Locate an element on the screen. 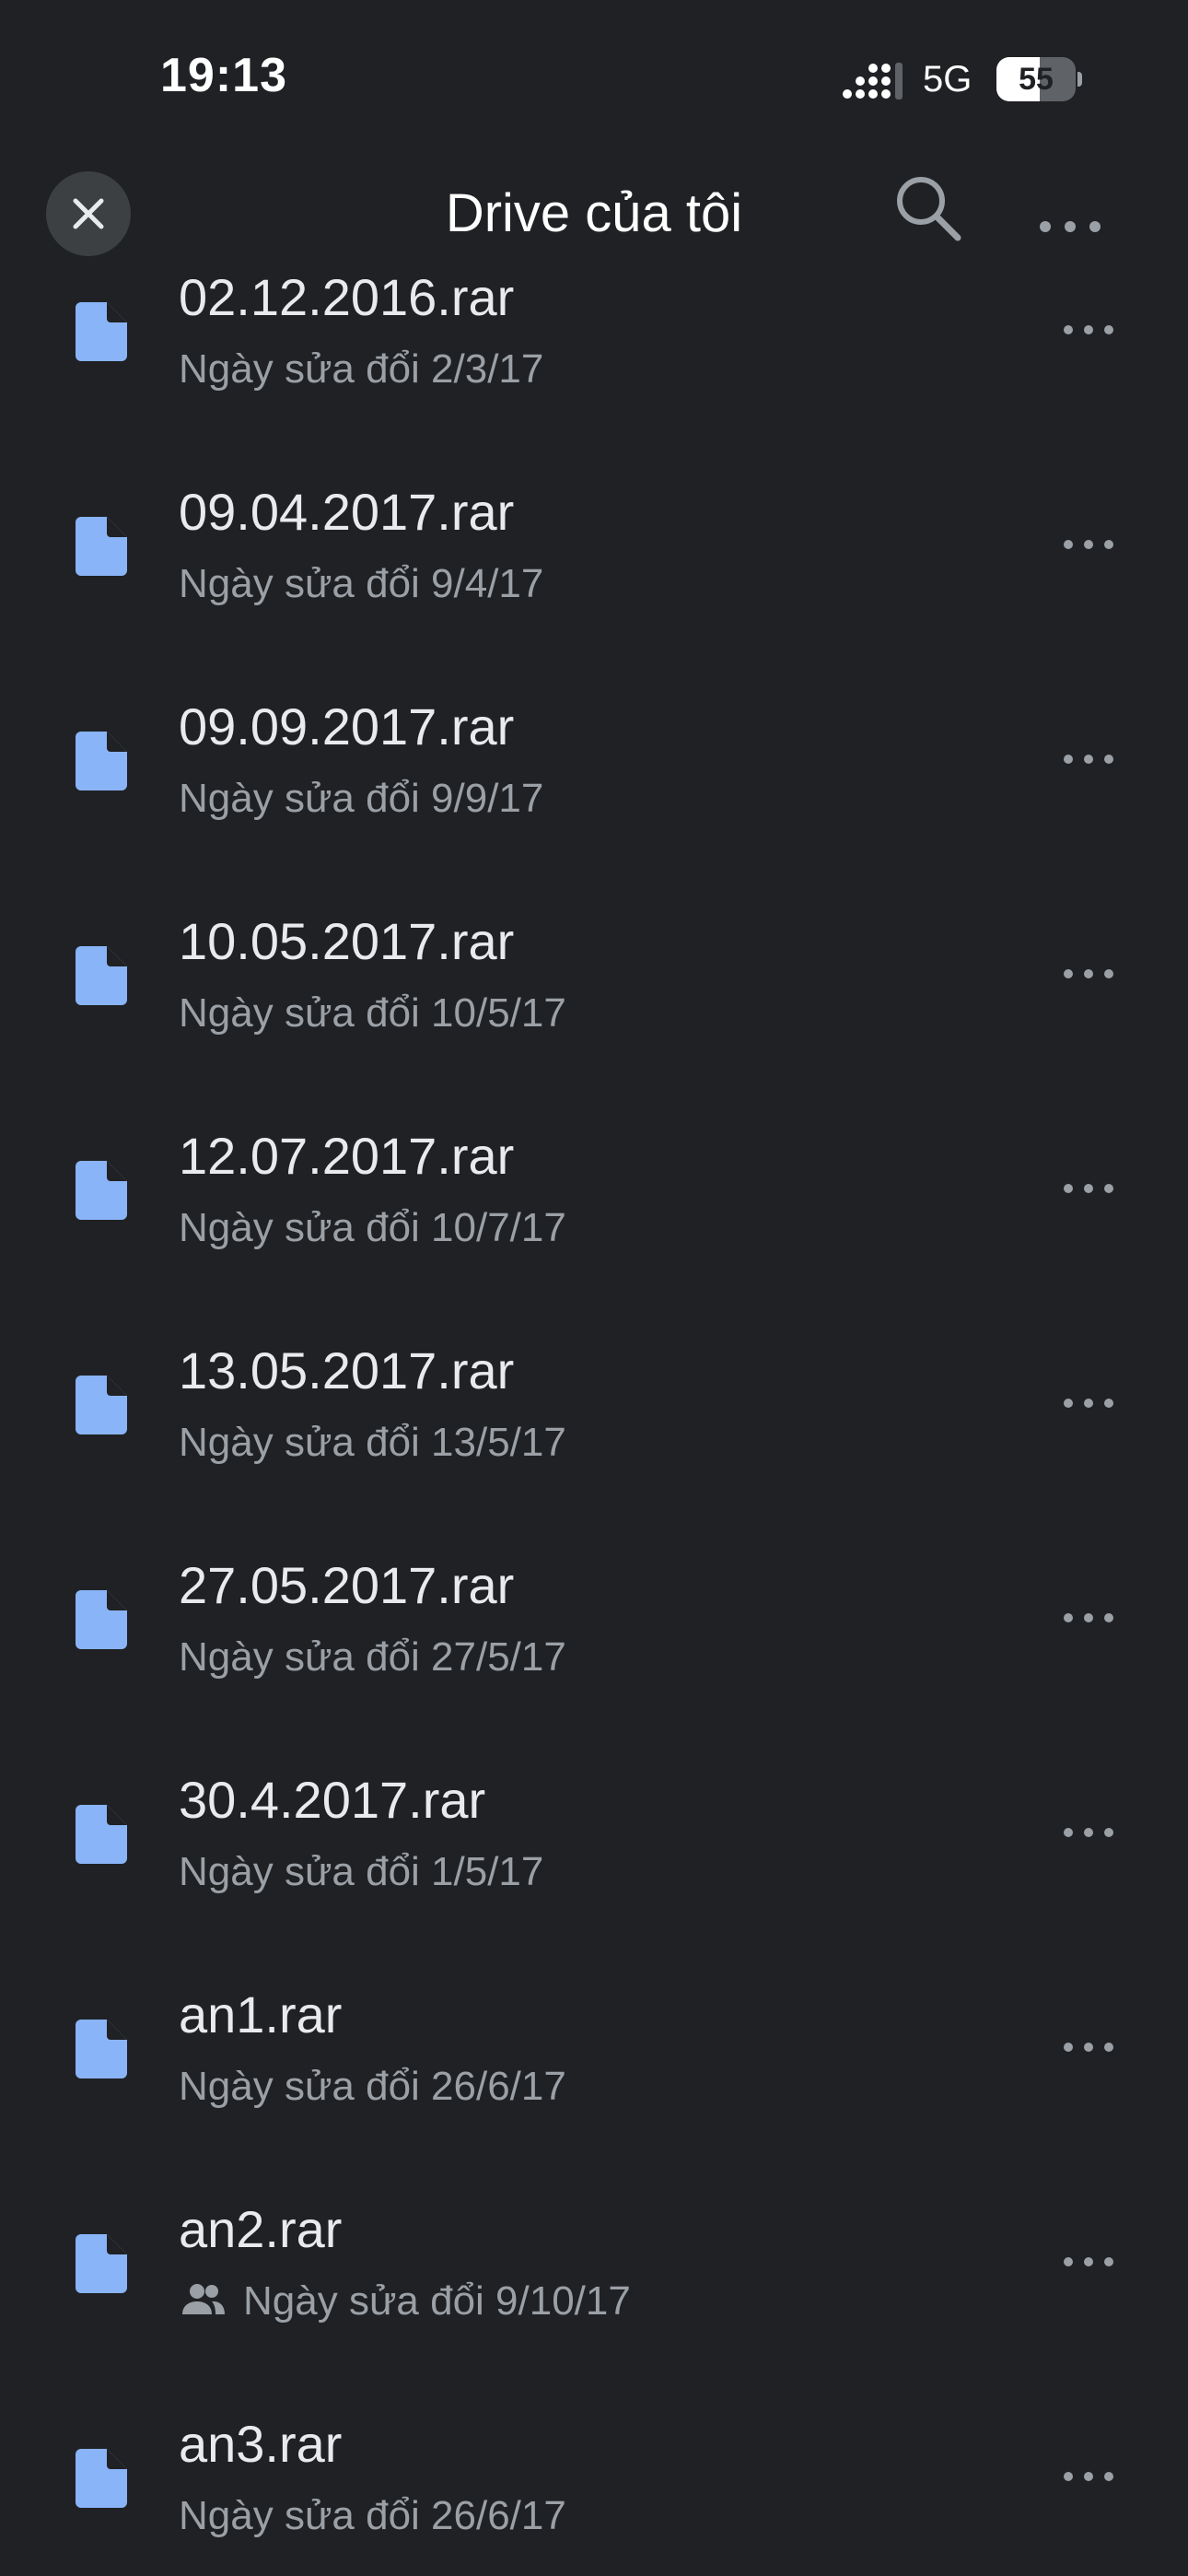  more-horizontal-icon is located at coordinates (1070, 227).